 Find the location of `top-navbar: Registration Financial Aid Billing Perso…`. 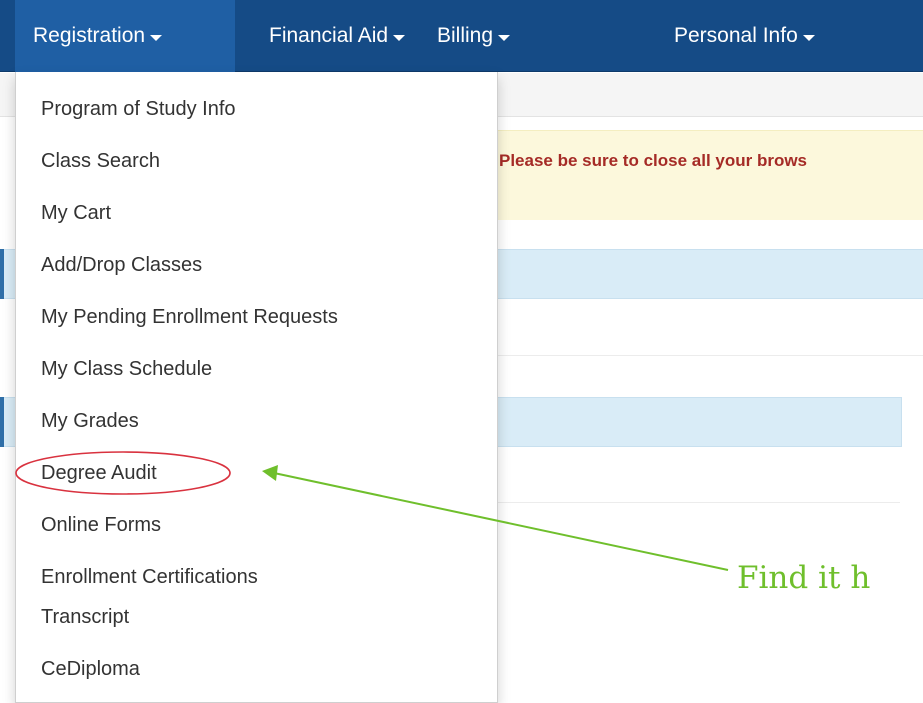

top-navbar: Registration Financial Aid Billing Perso… is located at coordinates (461, 36).